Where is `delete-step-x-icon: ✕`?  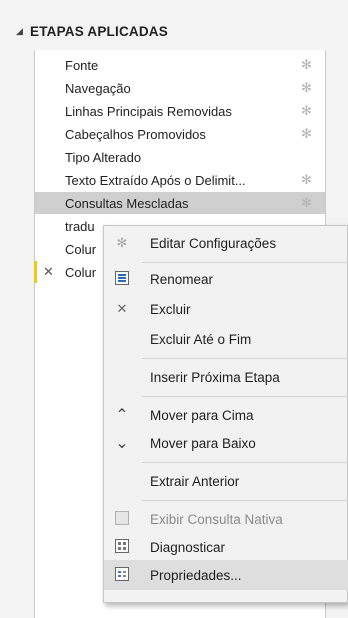 delete-step-x-icon: ✕ is located at coordinates (48, 272).